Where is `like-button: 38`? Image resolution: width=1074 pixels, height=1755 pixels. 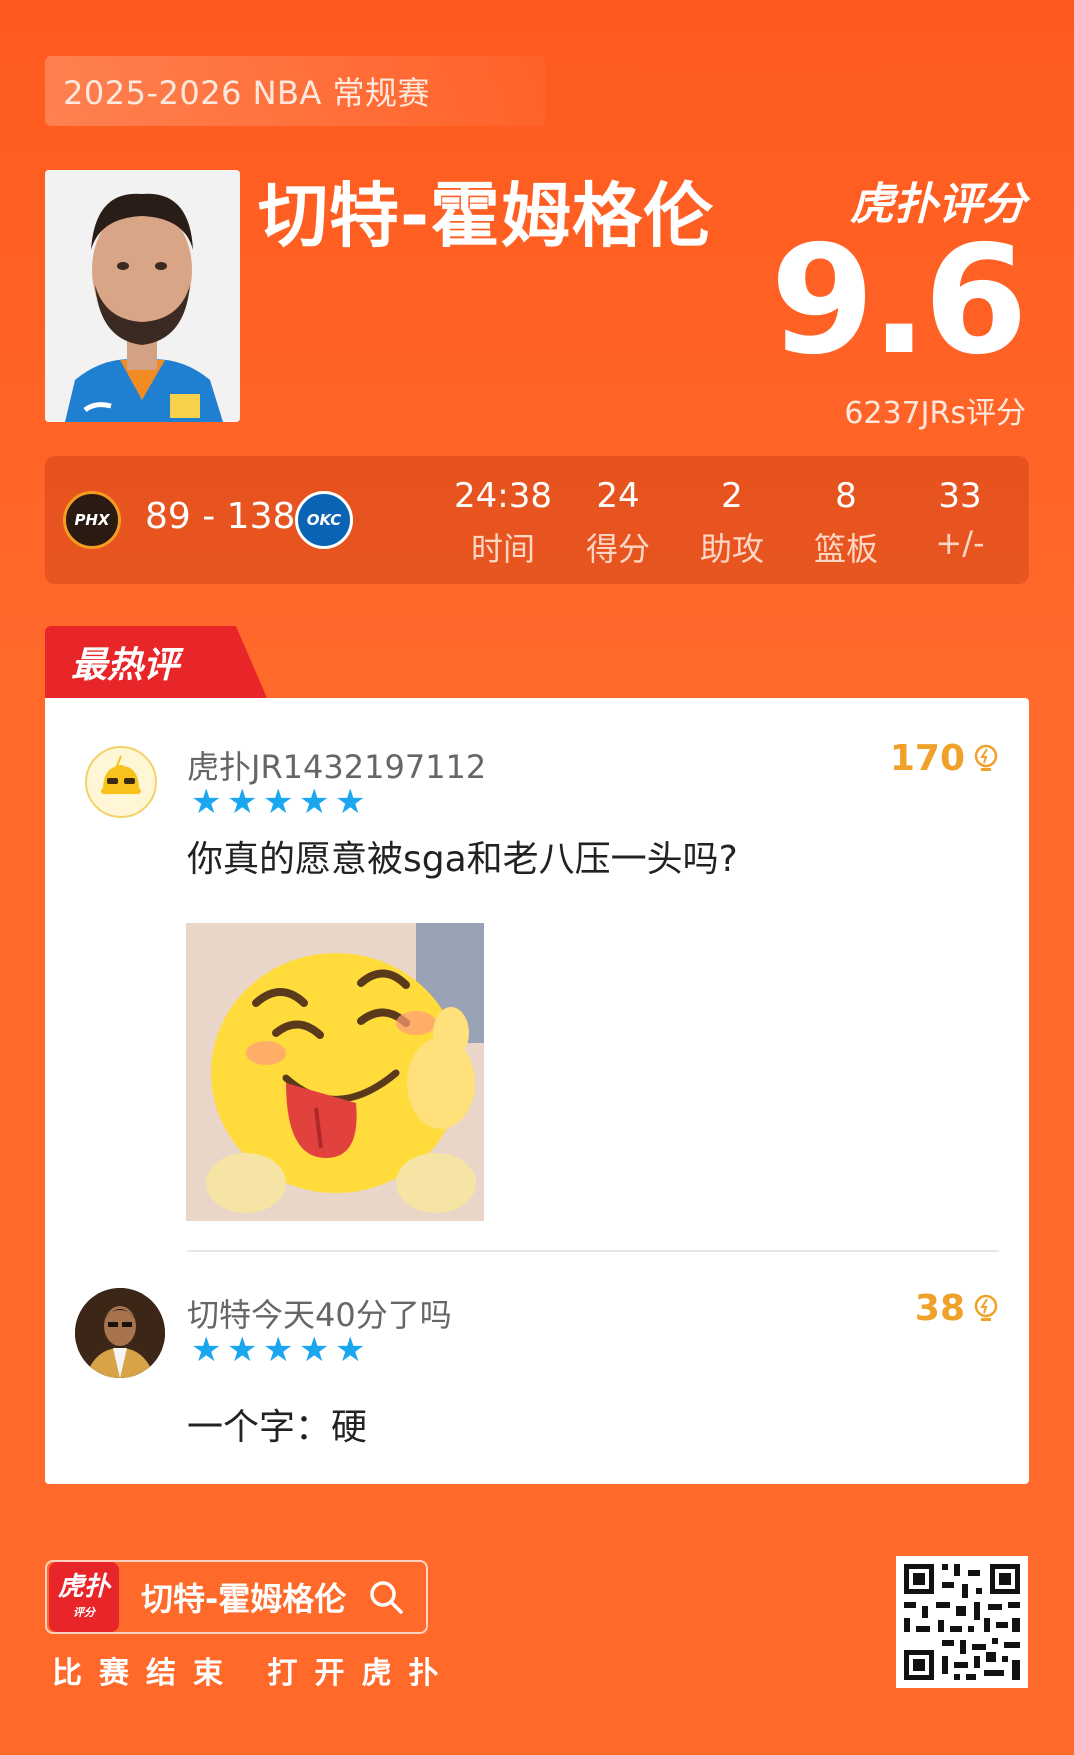 like-button: 38 is located at coordinates (957, 1308).